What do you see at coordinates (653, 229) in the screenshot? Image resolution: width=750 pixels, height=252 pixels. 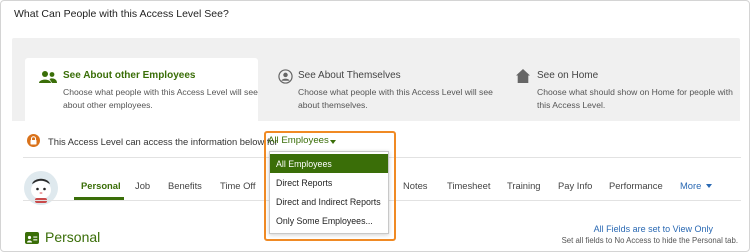 I see `field-access-dropdown: All Fields are set to View Only` at bounding box center [653, 229].